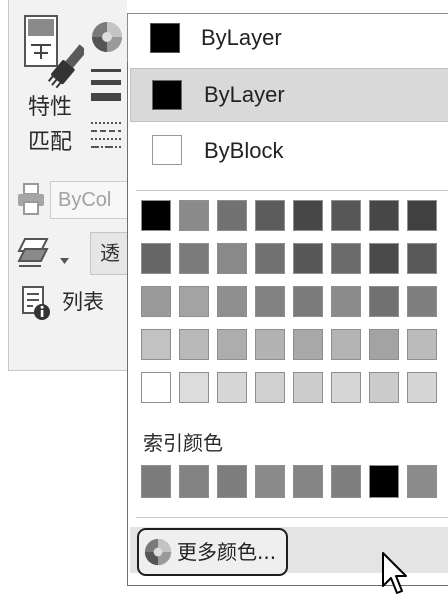 This screenshot has height=602, width=448. What do you see at coordinates (55, 53) in the screenshot?
I see `match-properties-icon` at bounding box center [55, 53].